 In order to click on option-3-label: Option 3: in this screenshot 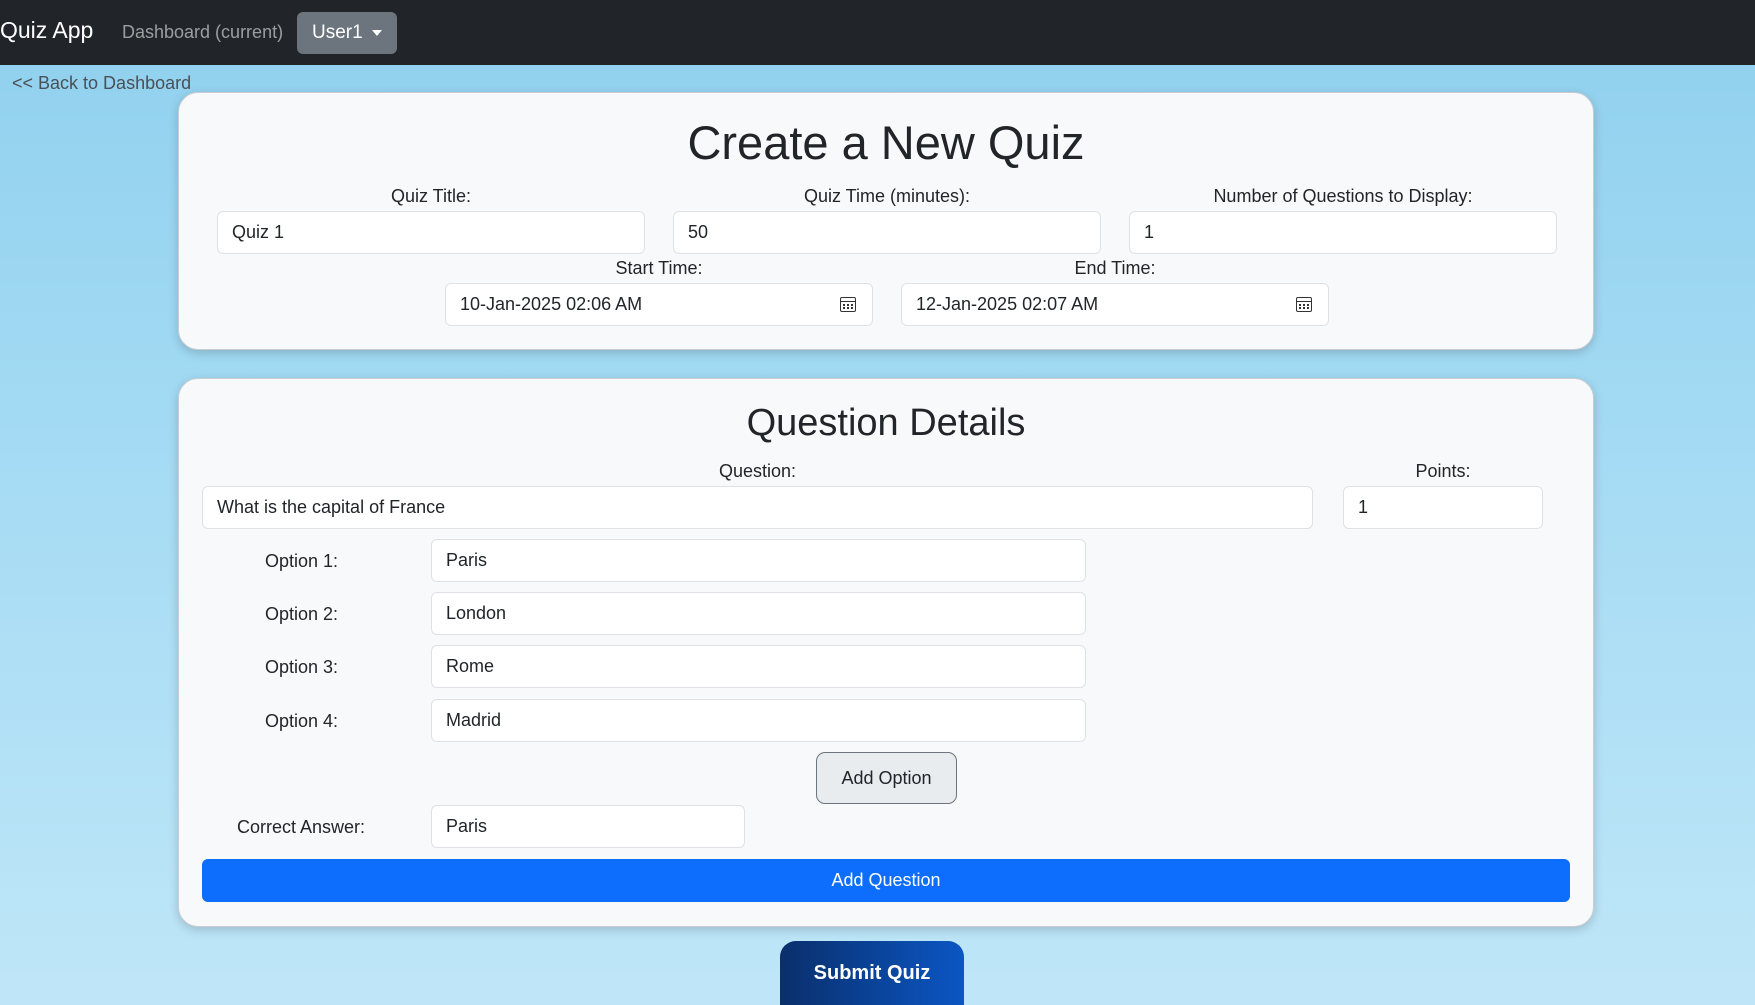, I will do `click(302, 667)`.